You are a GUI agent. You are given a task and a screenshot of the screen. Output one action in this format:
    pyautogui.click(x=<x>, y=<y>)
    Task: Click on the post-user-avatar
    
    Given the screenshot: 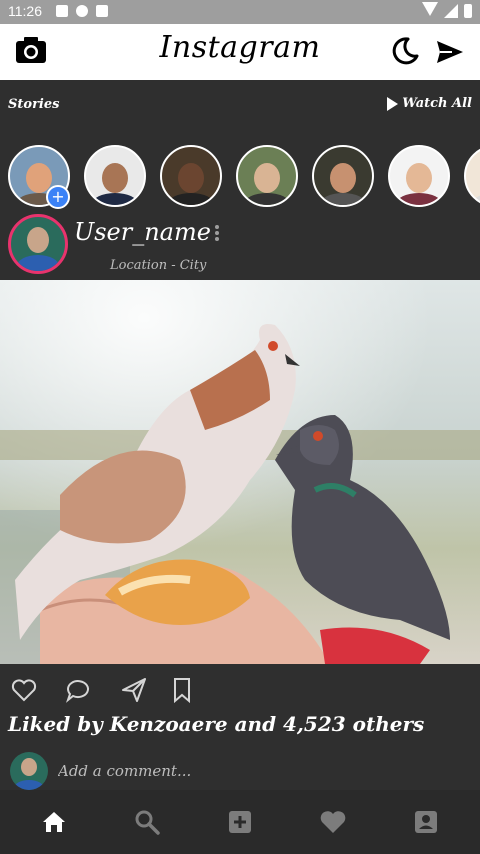 What is the action you would take?
    pyautogui.click(x=38, y=244)
    